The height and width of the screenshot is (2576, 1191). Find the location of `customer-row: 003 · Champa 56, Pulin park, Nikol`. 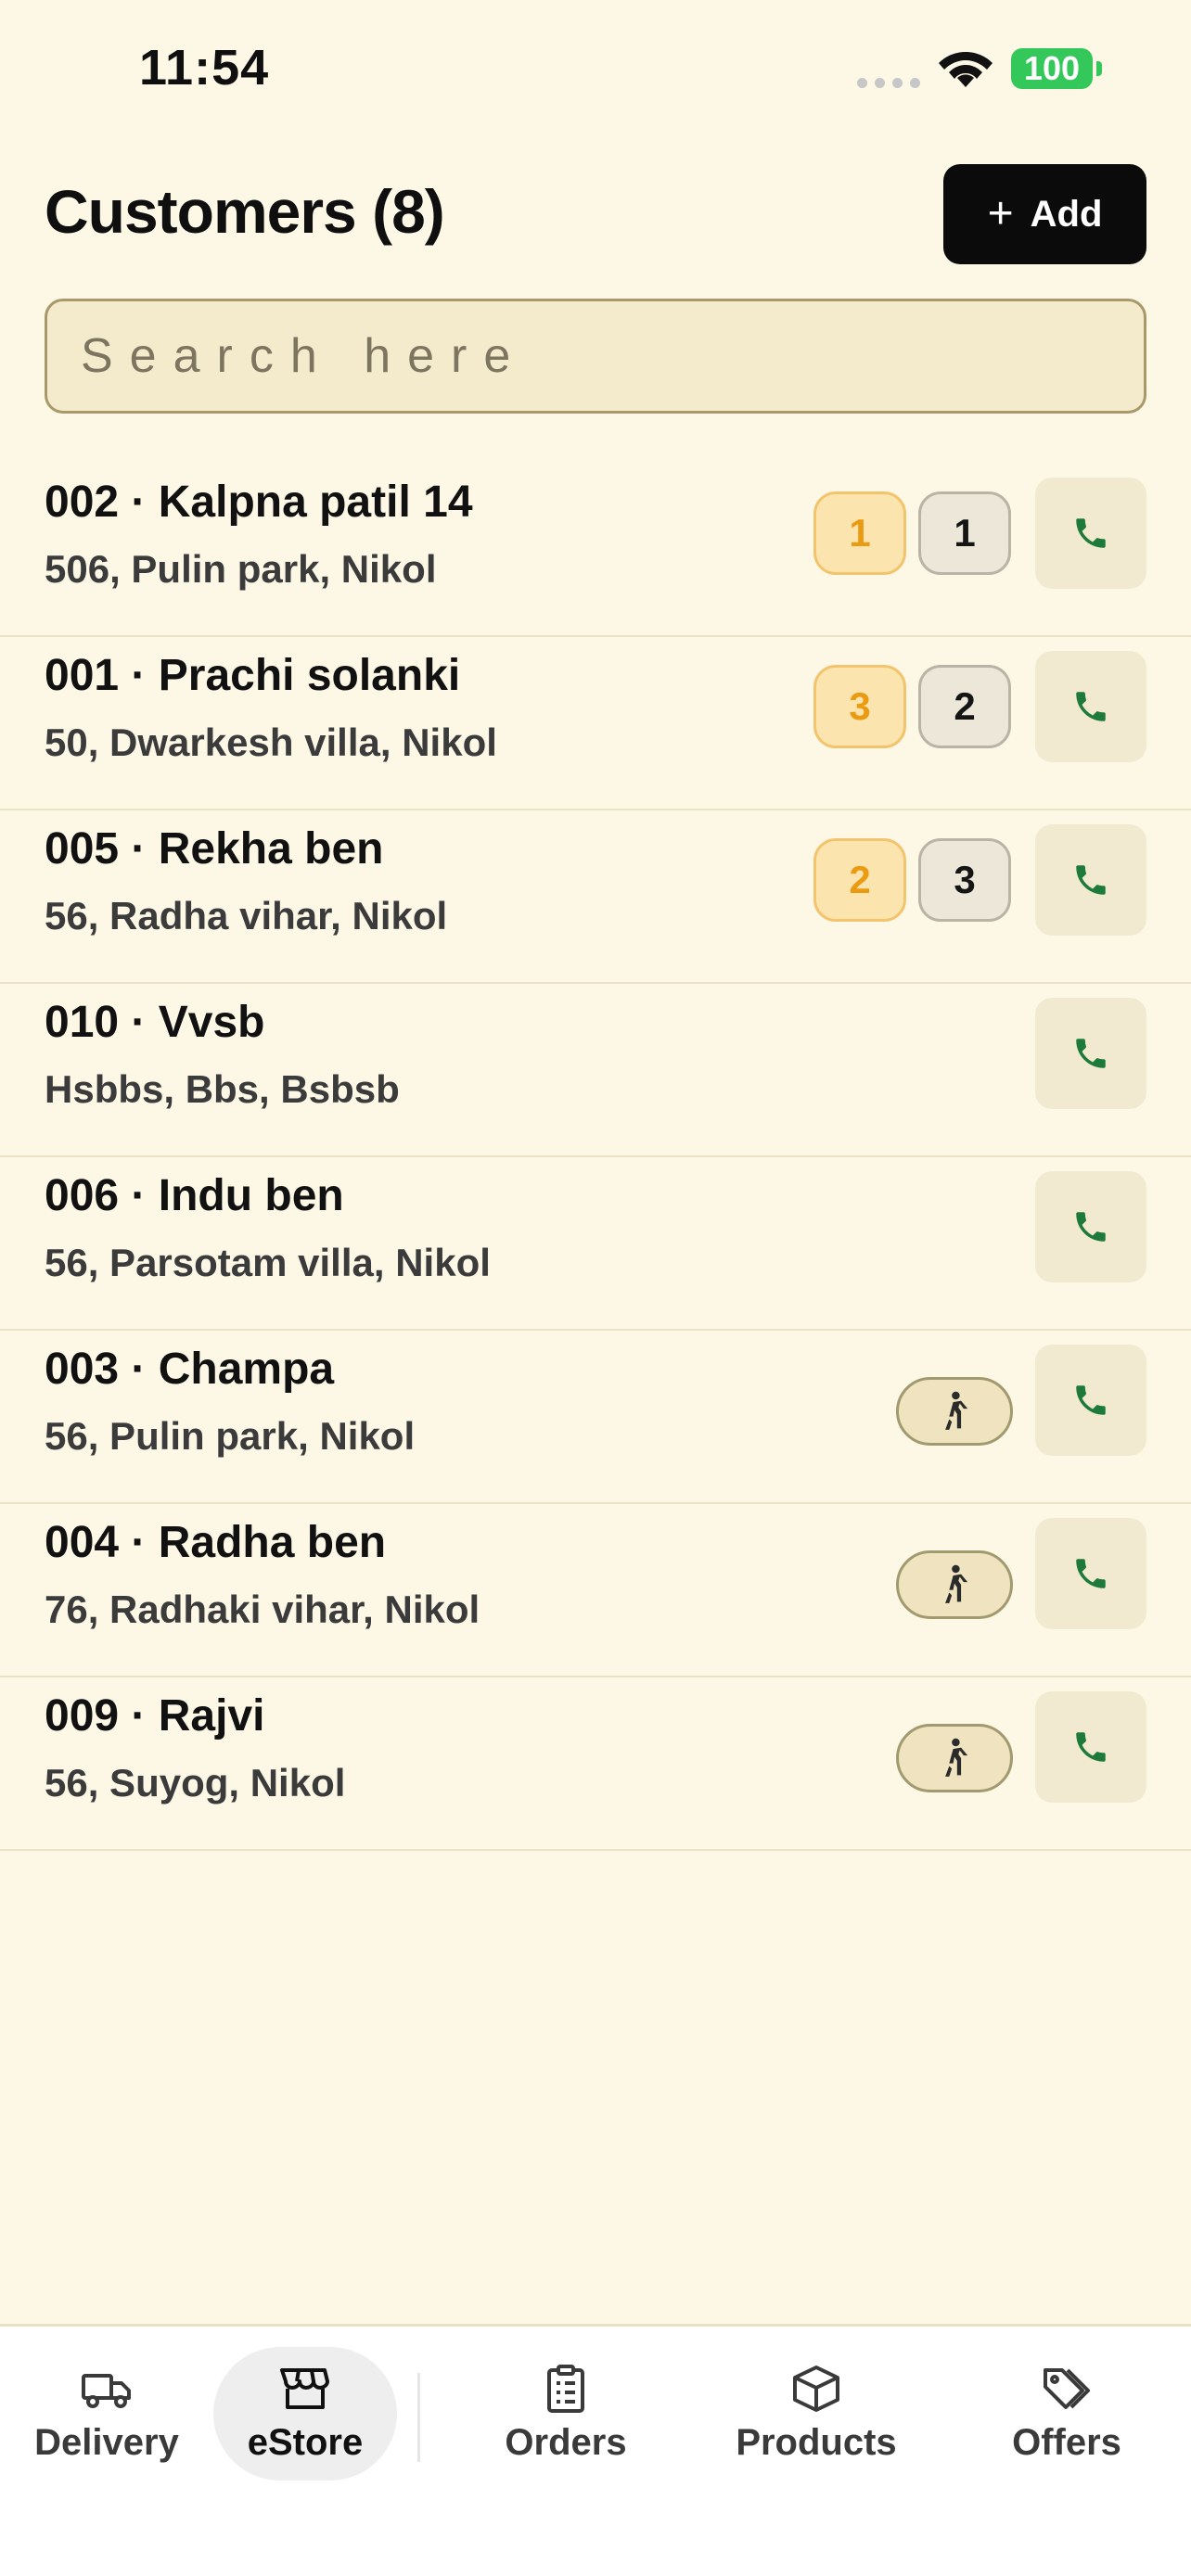

customer-row: 003 · Champa 56, Pulin park, Nikol is located at coordinates (595, 1418).